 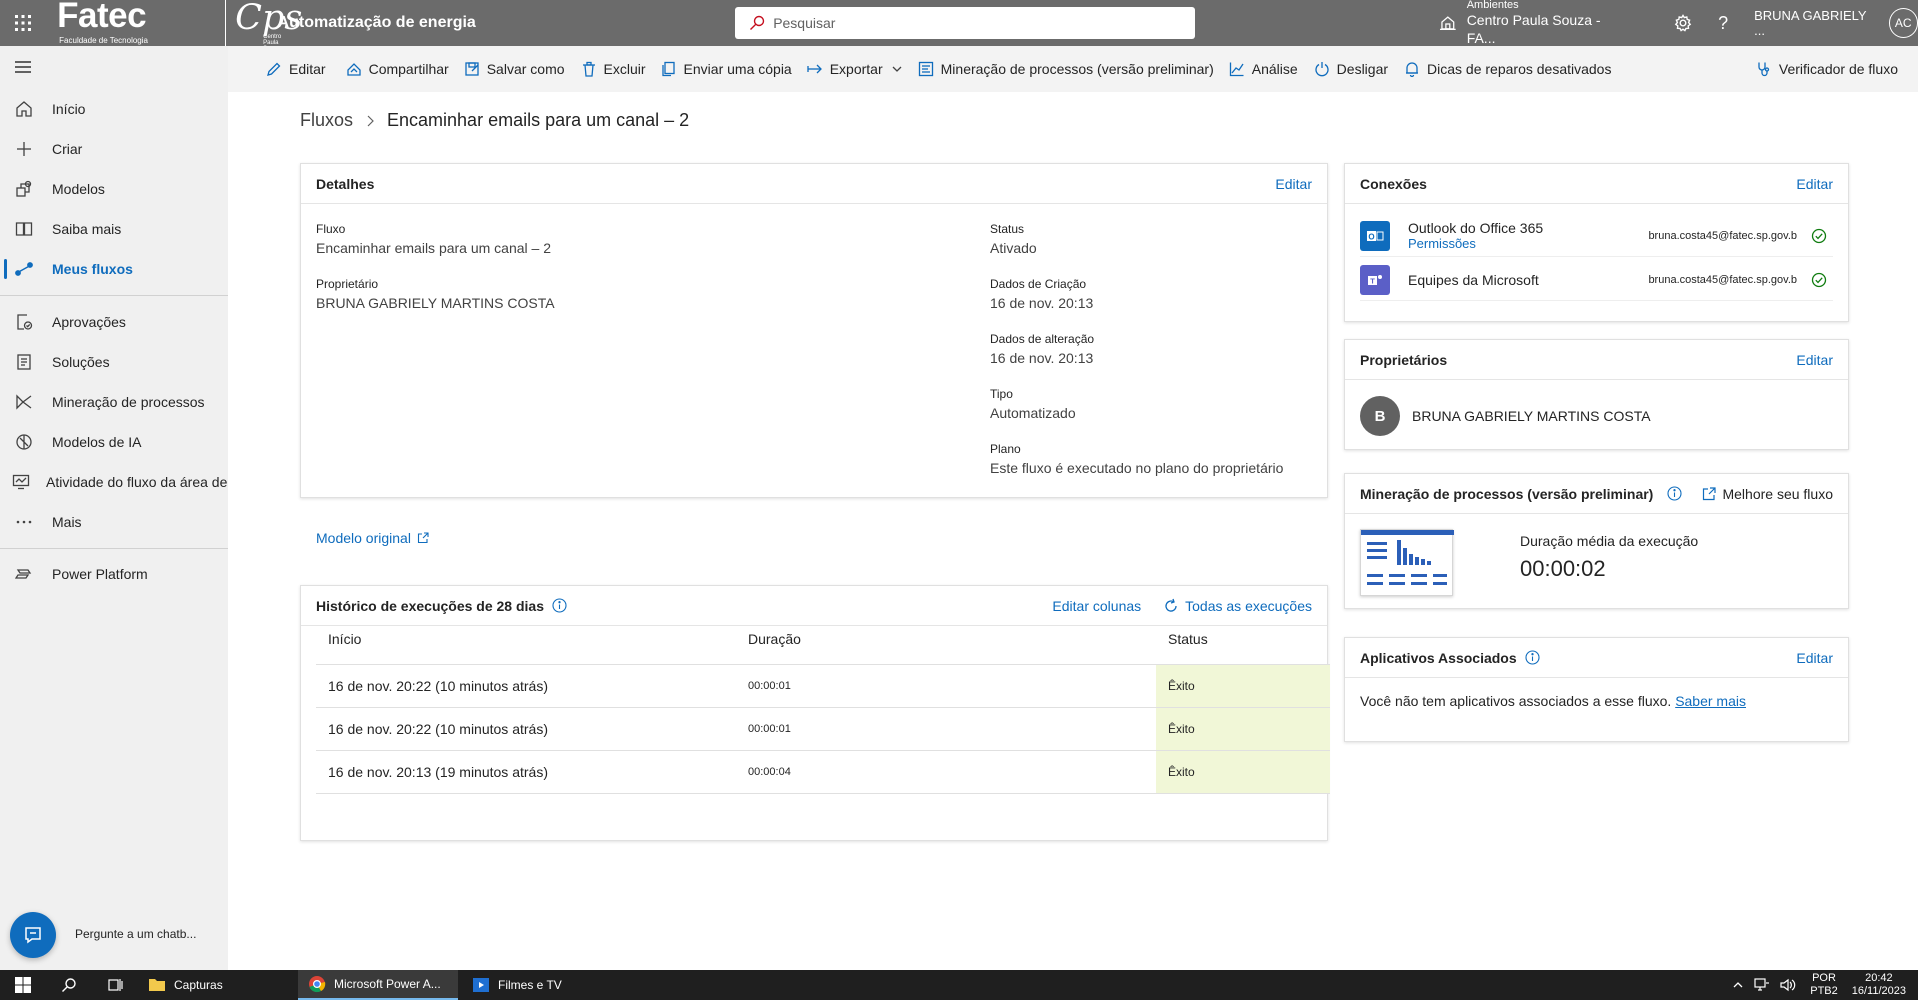 I want to click on owners-edit-link: Editar, so click(x=1814, y=360).